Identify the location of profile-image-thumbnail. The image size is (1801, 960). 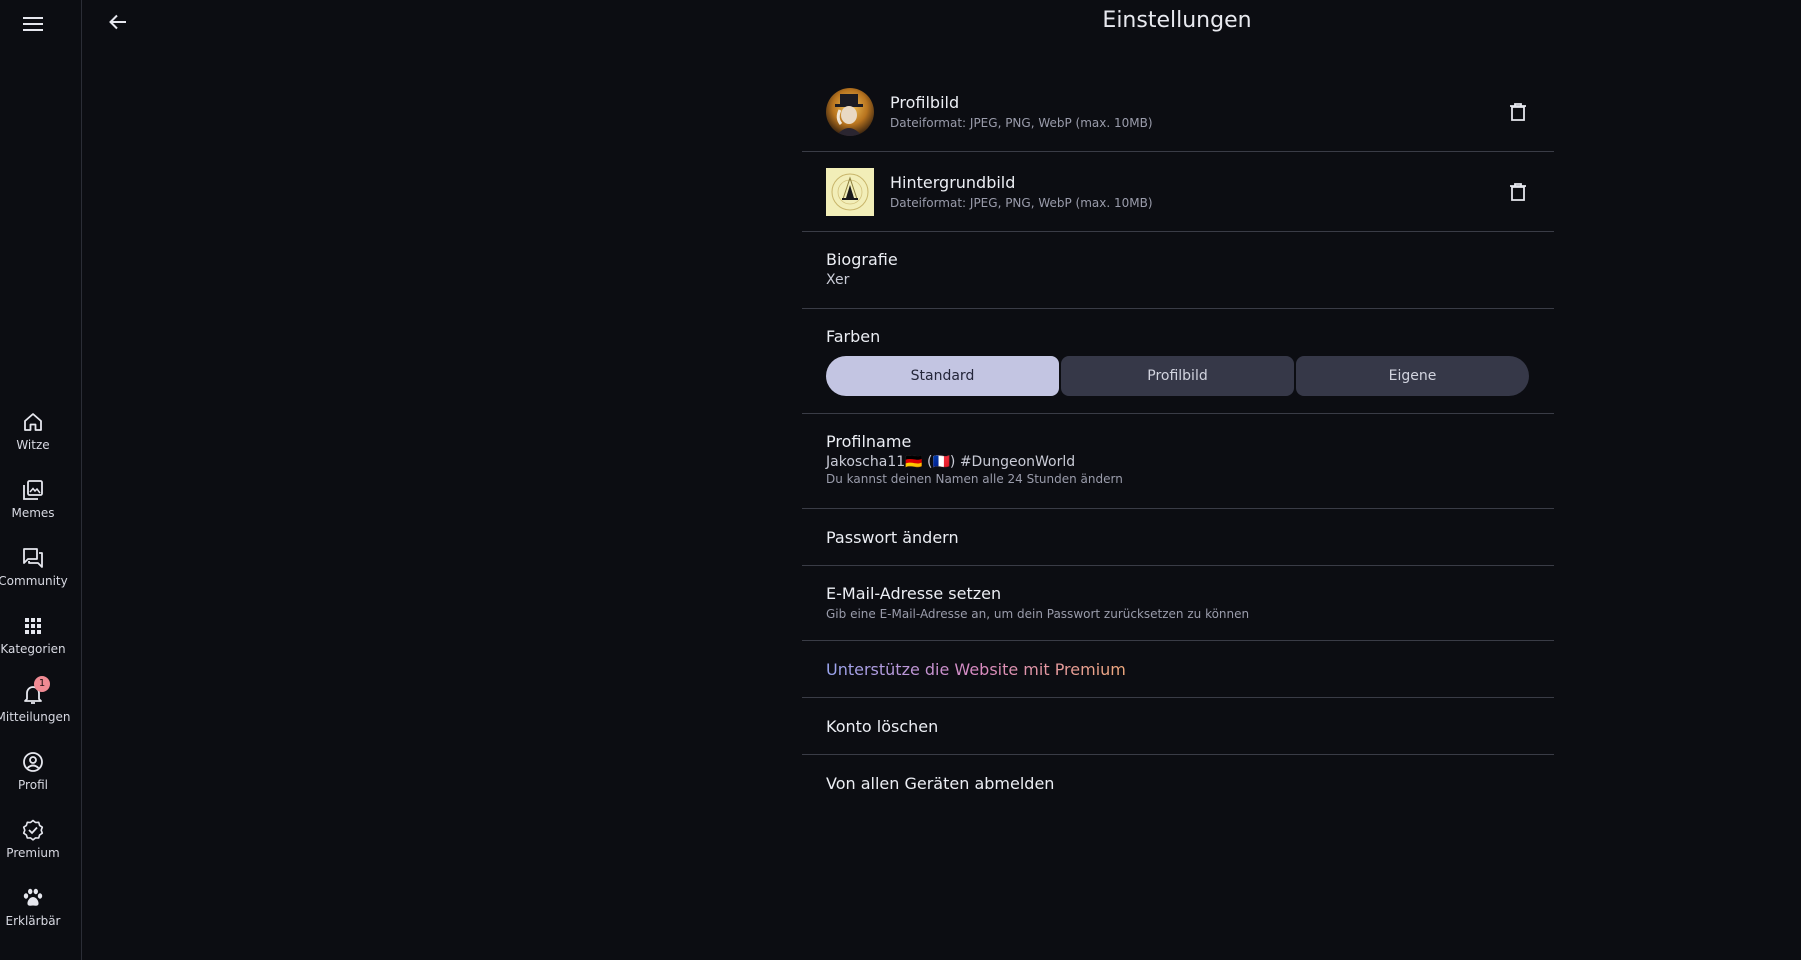
(850, 111).